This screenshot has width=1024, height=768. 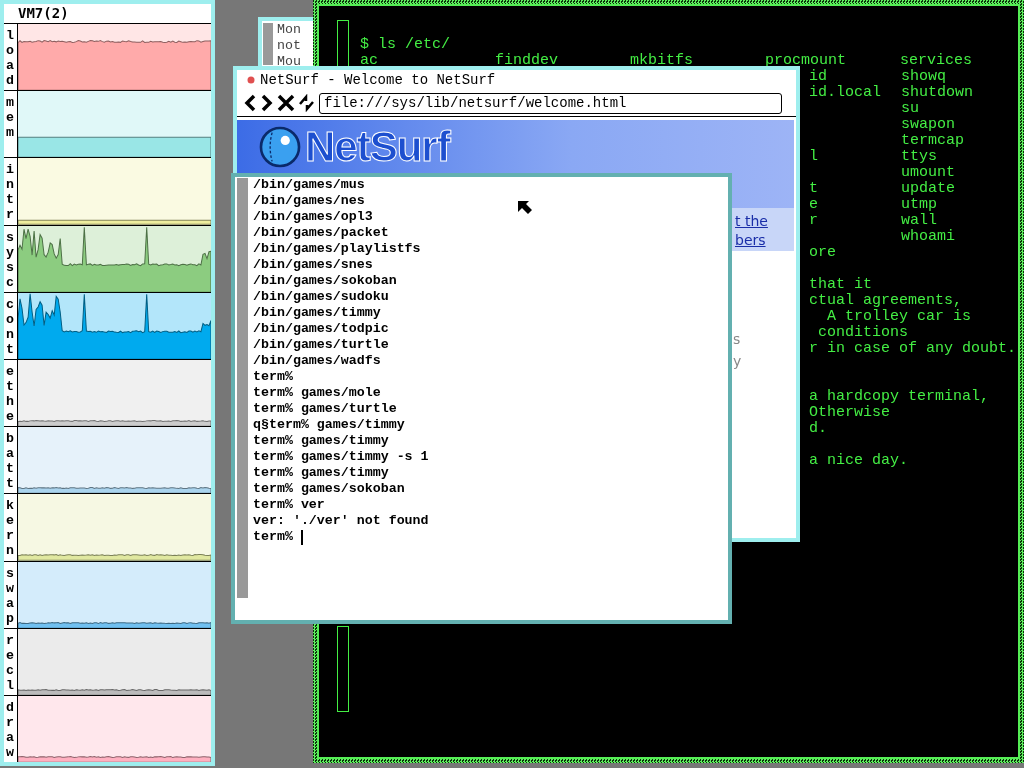 What do you see at coordinates (805, 60) in the screenshot?
I see `file-name: procmount` at bounding box center [805, 60].